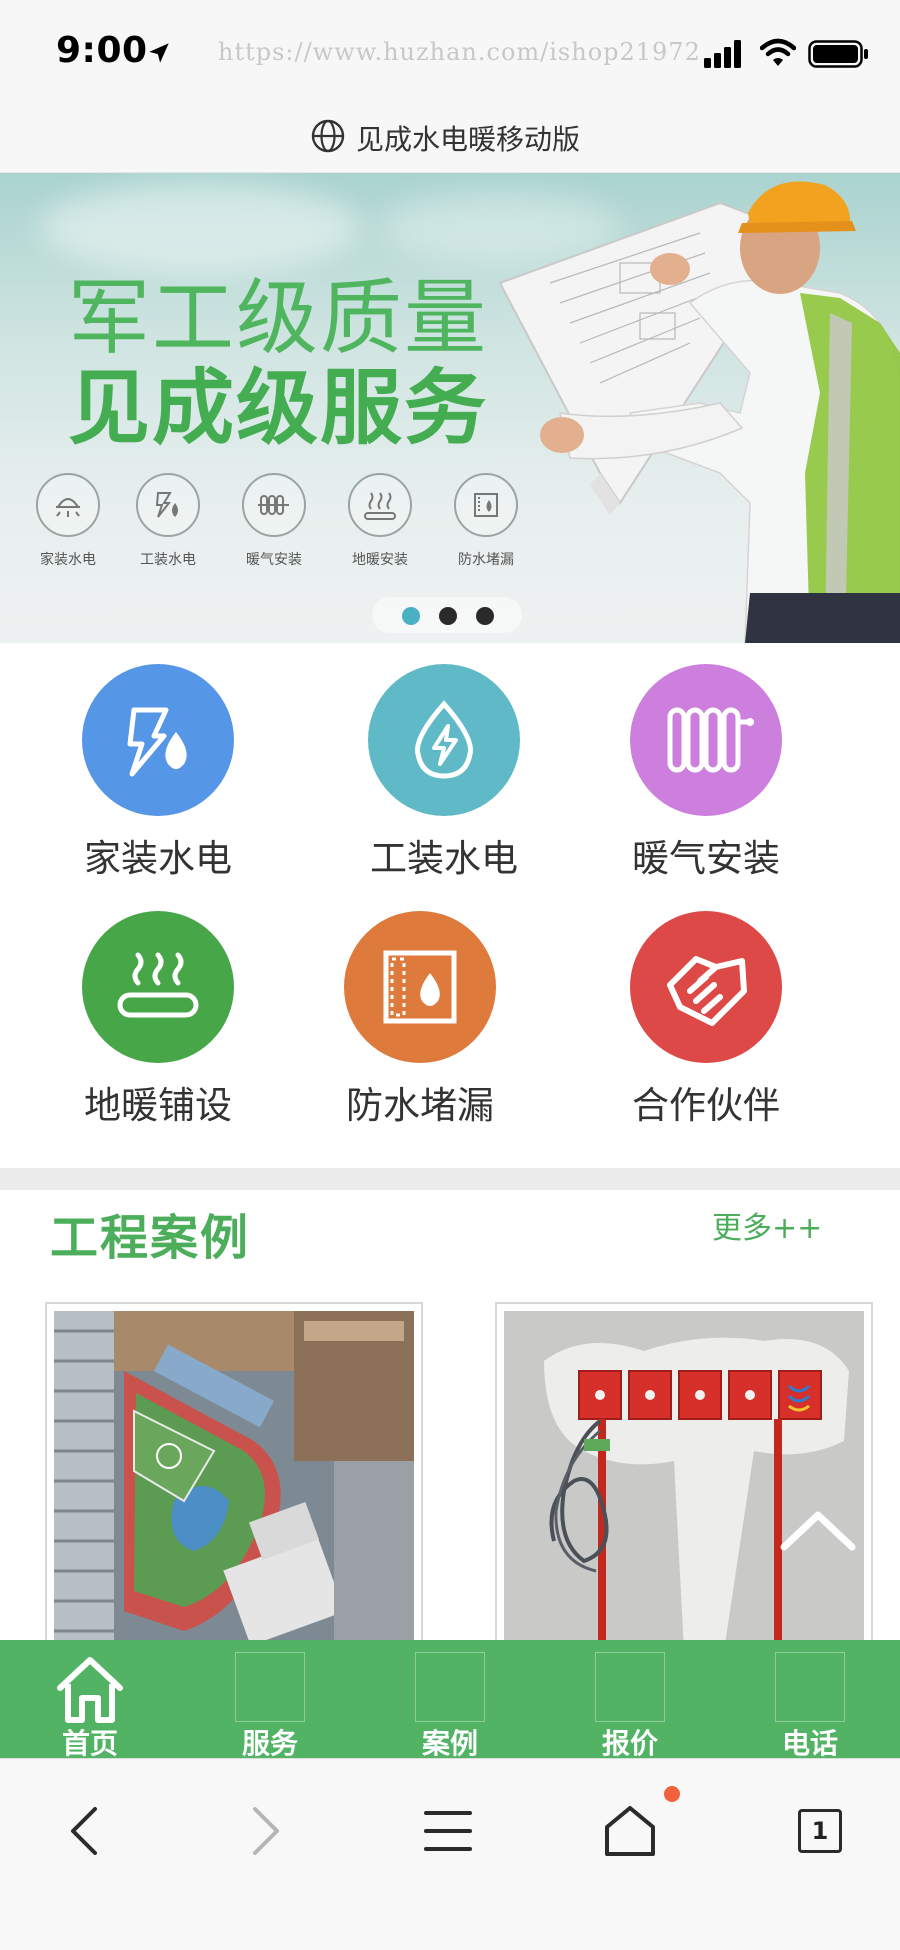 This screenshot has width=900, height=1950. Describe the element at coordinates (809, 1743) in the screenshot. I see `nav-label: 电话` at that location.